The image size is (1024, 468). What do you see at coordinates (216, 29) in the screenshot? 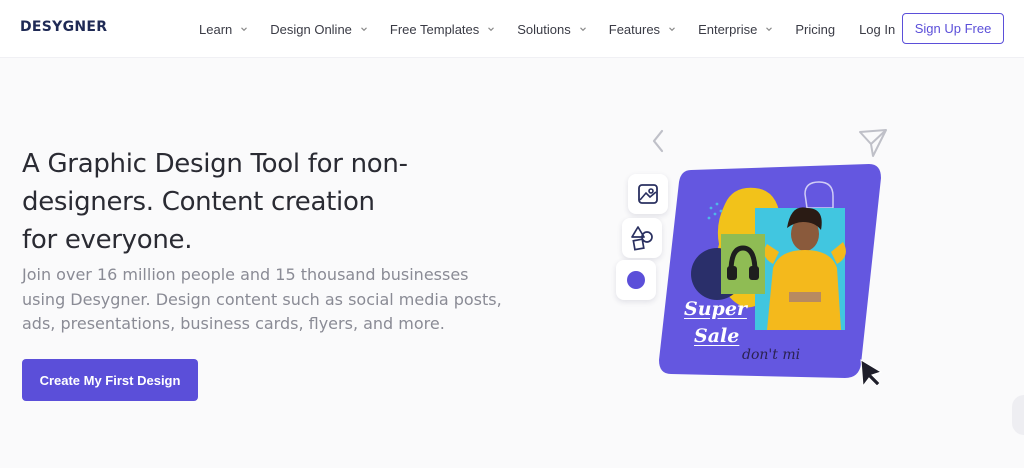
I see `nav-item-label: Learn` at bounding box center [216, 29].